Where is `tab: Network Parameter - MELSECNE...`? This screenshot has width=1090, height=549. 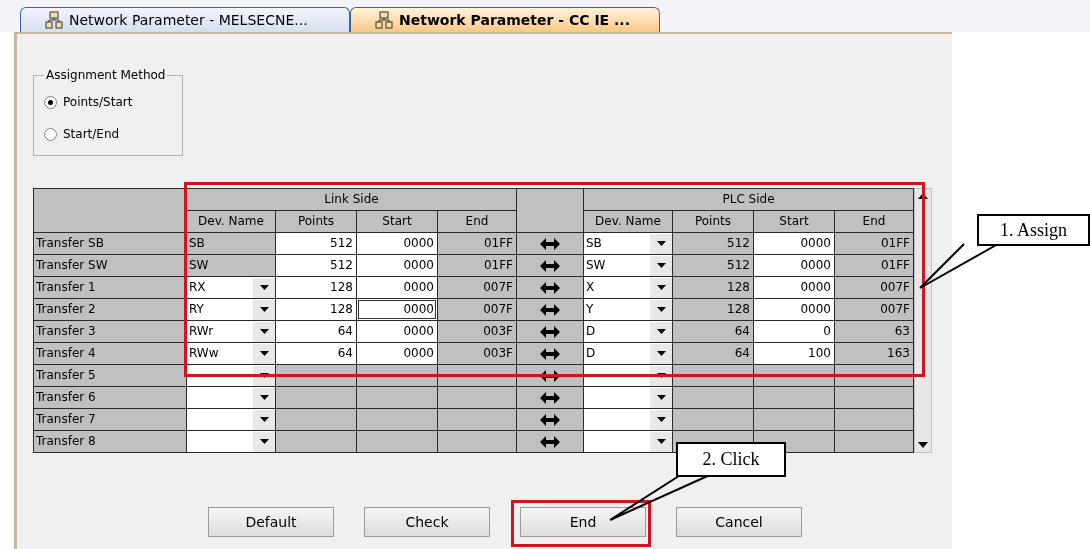 tab: Network Parameter - MELSECNE... is located at coordinates (185, 19).